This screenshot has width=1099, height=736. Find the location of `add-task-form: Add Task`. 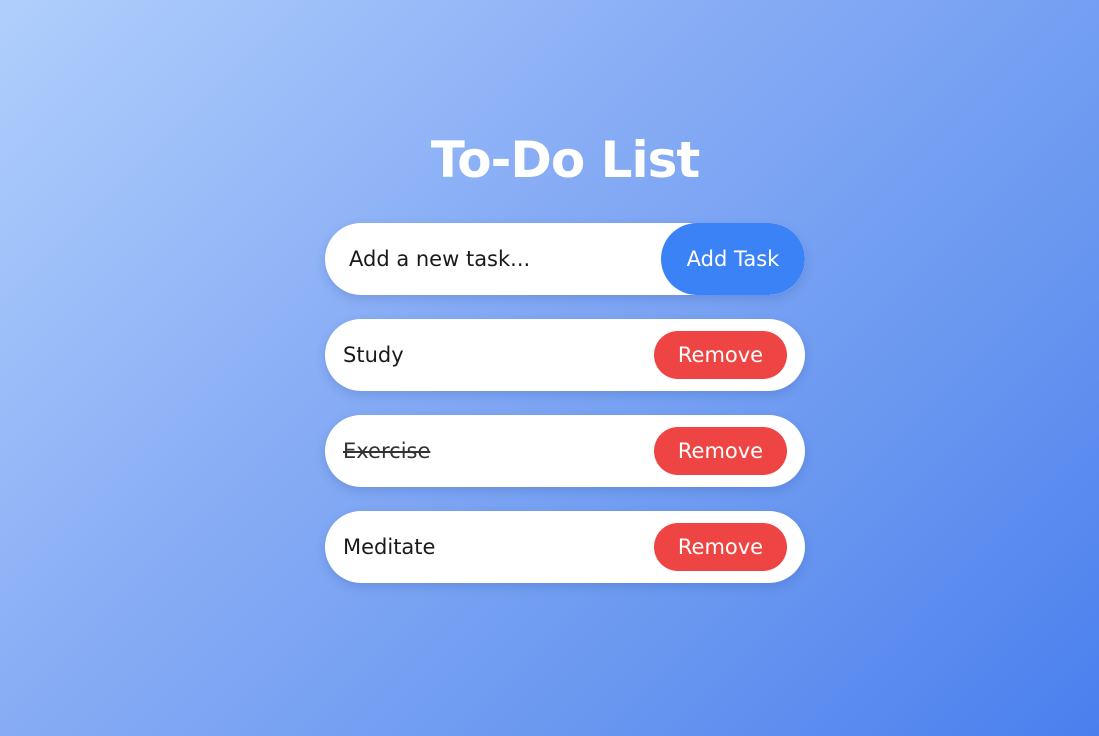

add-task-form: Add Task is located at coordinates (565, 259).